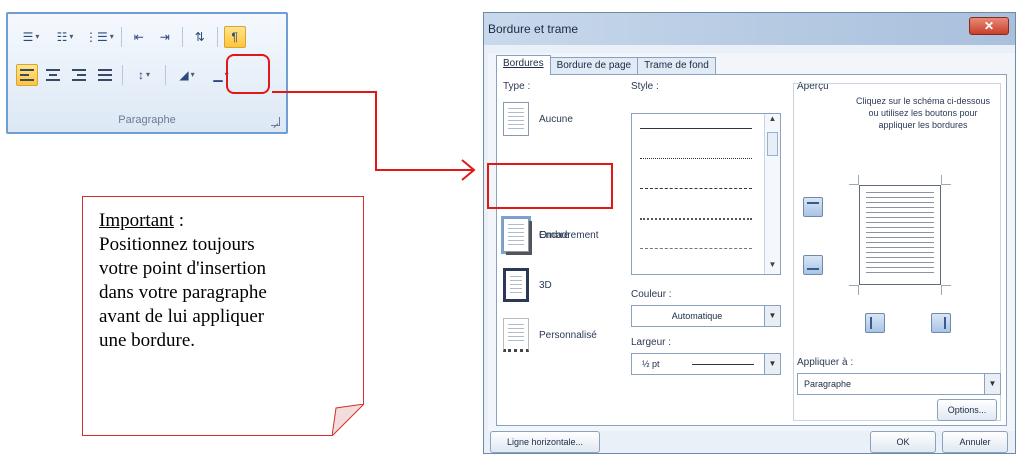 This screenshot has width=1018, height=455. What do you see at coordinates (899, 384) in the screenshot?
I see `apply-to-select: Paragraphe ▼` at bounding box center [899, 384].